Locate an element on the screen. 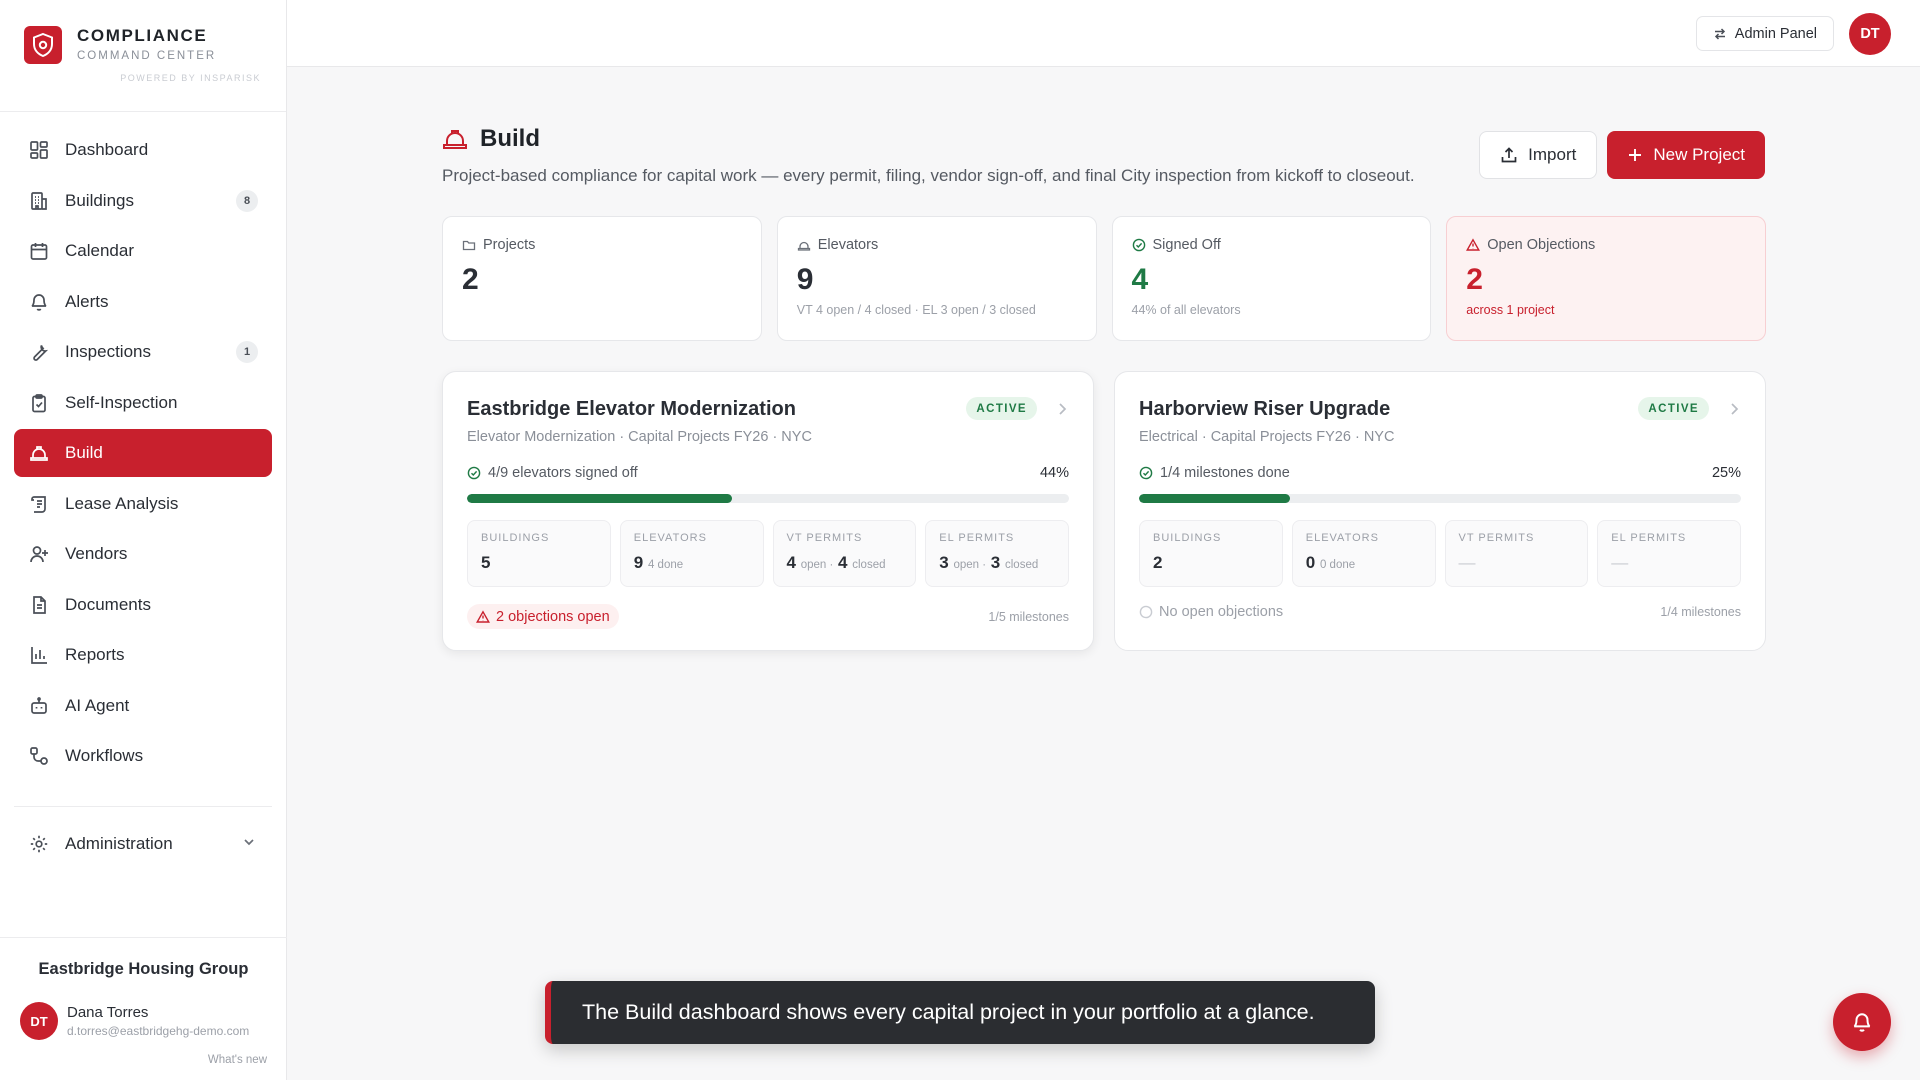 Image resolution: width=1920 pixels, height=1080 pixels. sidebar-item-label: Reports is located at coordinates (95, 654).